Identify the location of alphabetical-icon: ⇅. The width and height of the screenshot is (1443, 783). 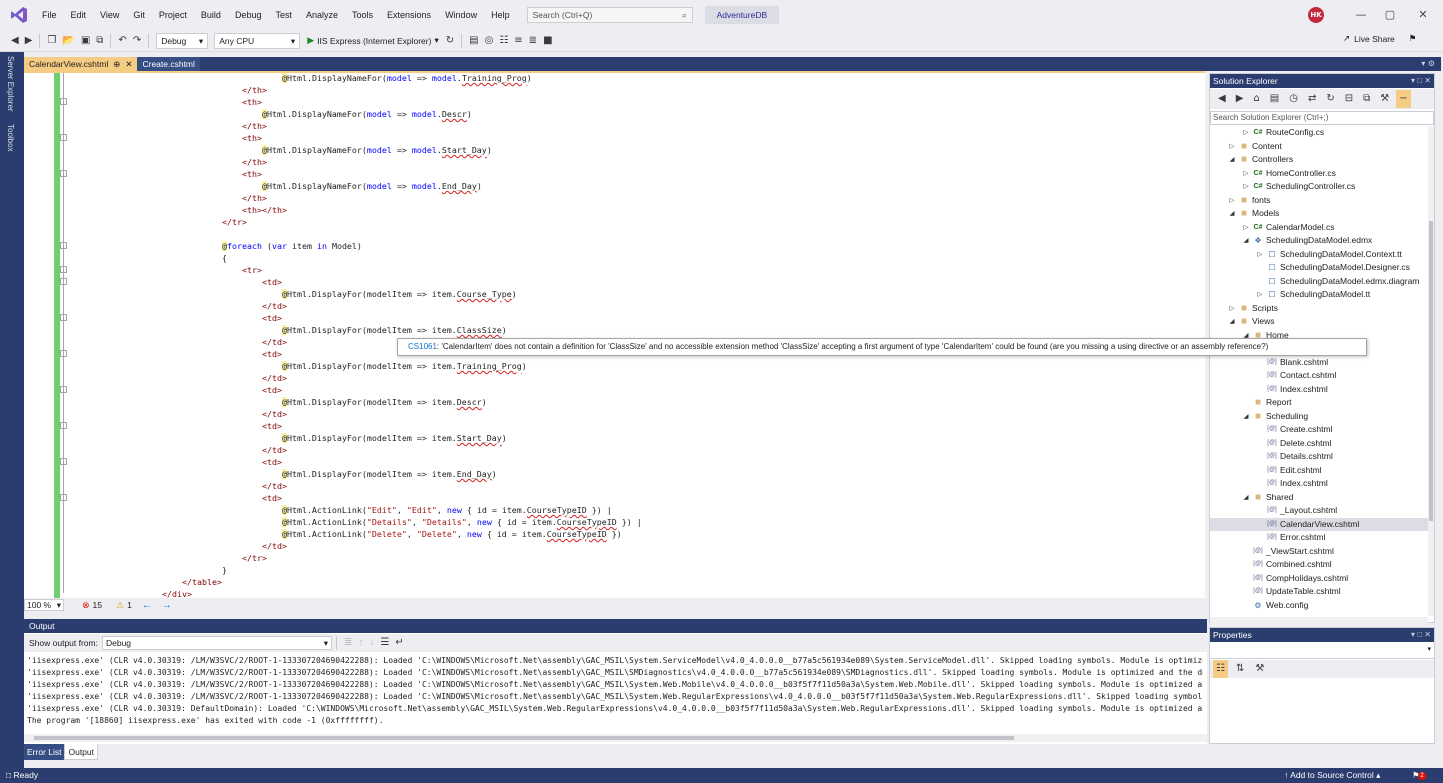
(1240, 669).